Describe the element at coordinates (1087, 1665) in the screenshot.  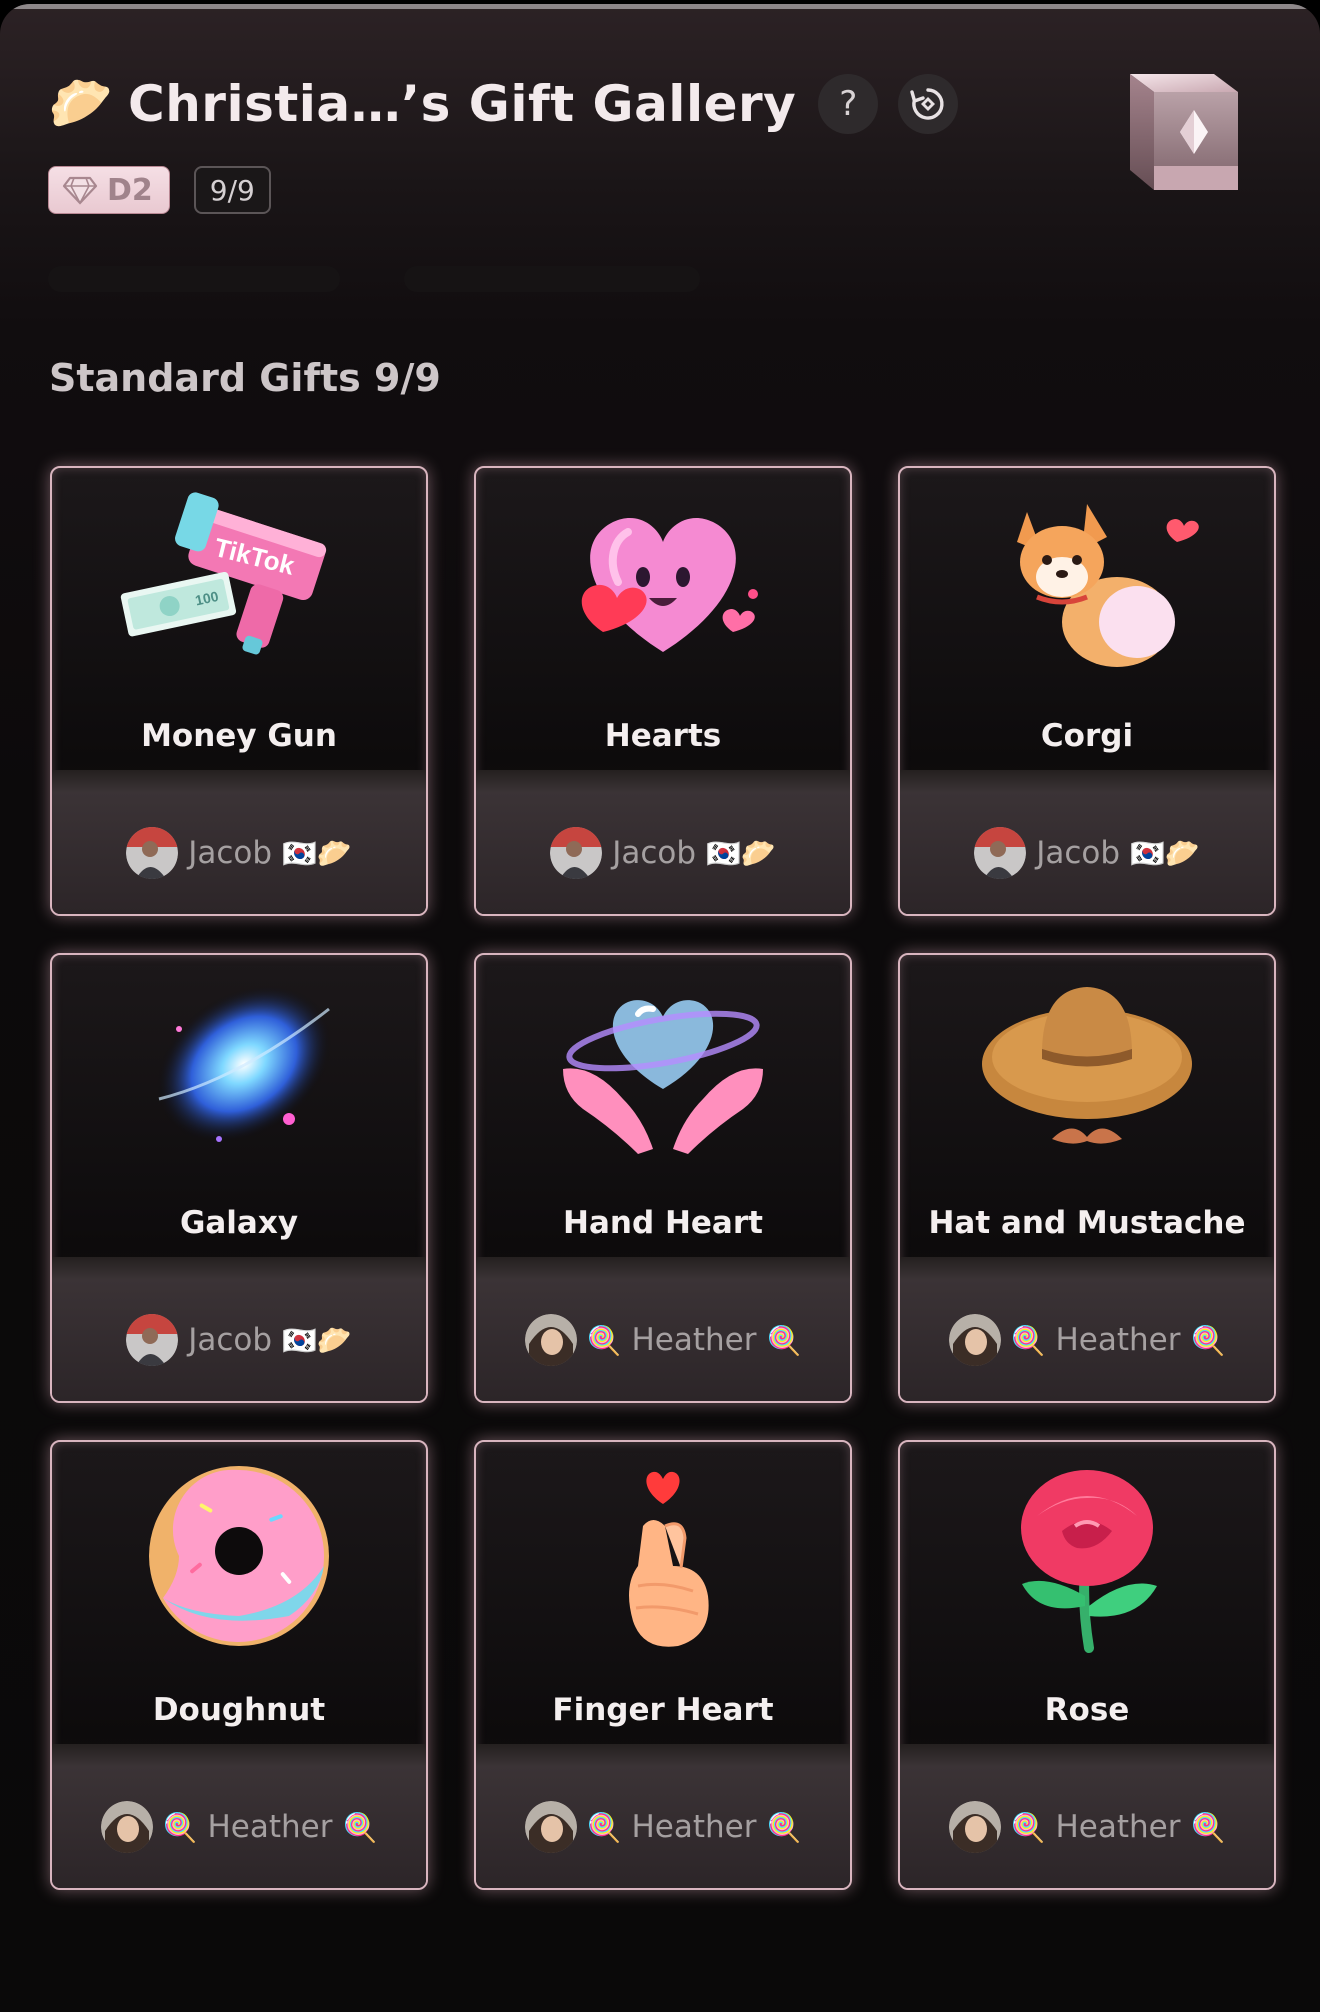
I see `gift-card-rose: Rose 🍭 Heather 🍭` at that location.